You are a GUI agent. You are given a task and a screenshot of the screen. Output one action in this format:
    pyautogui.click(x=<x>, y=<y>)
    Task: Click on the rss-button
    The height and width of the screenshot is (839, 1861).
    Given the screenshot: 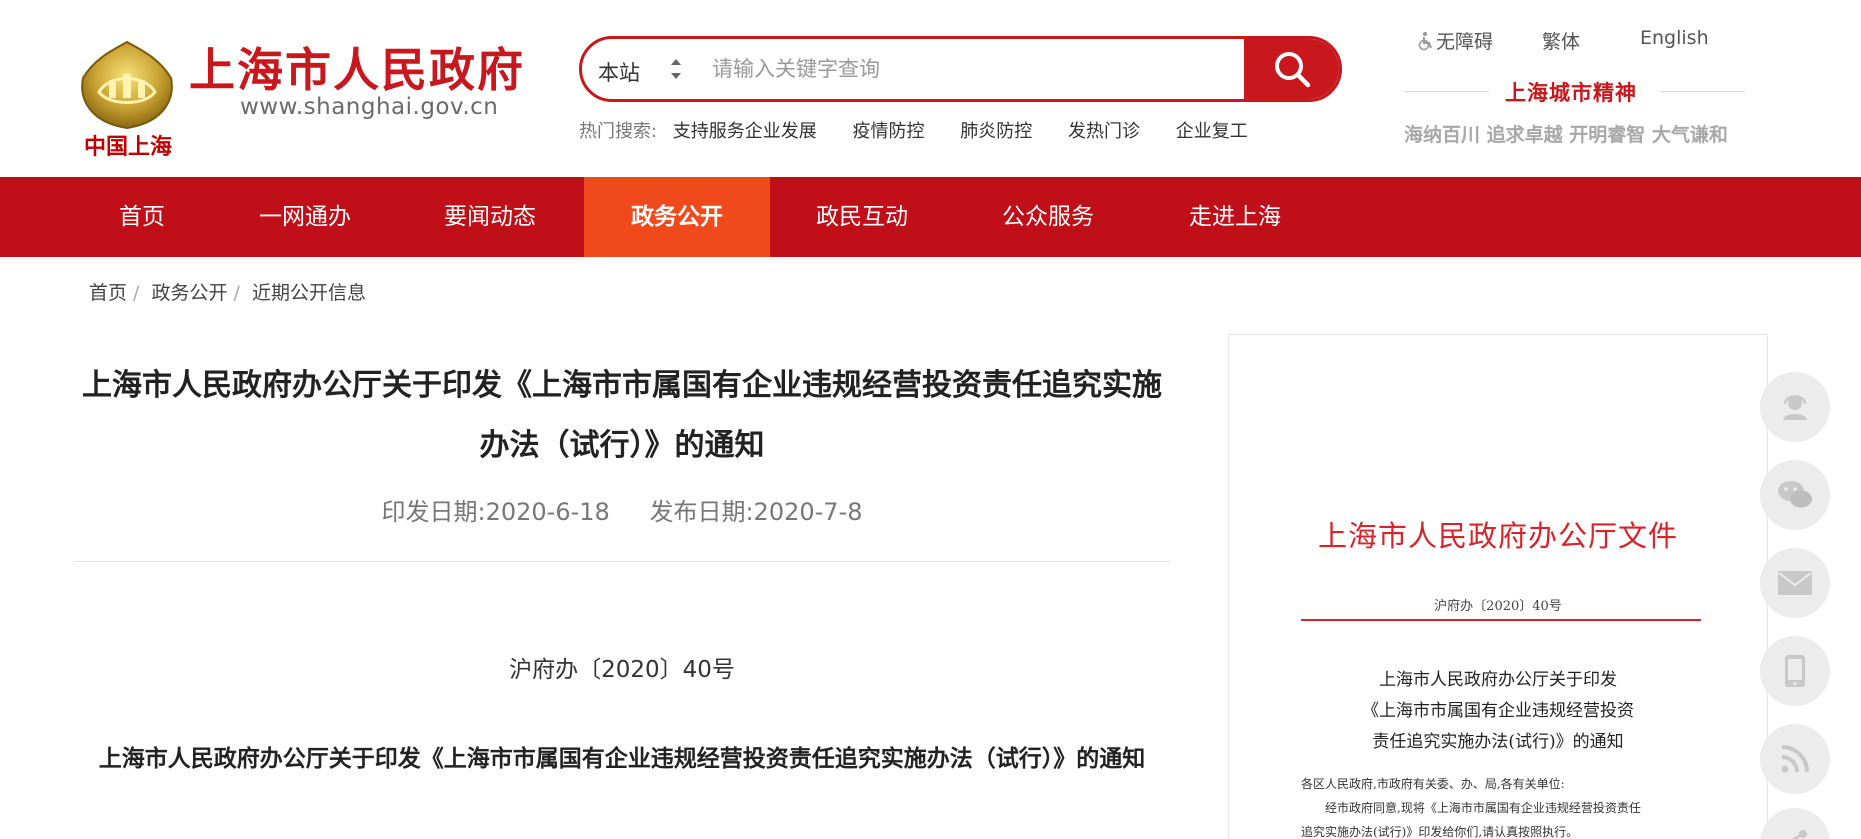 What is the action you would take?
    pyautogui.click(x=1795, y=759)
    